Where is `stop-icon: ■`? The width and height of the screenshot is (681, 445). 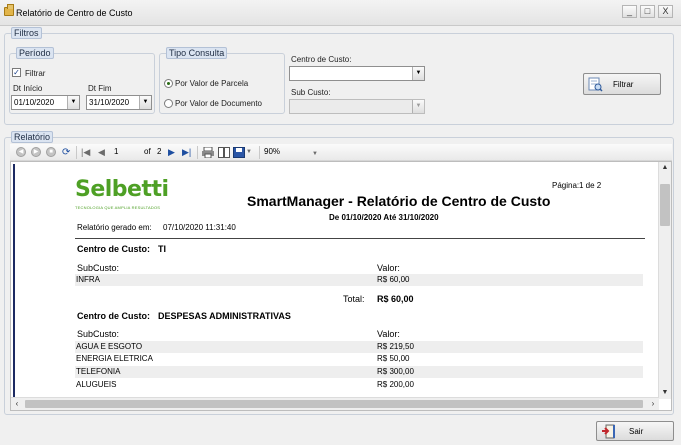 stop-icon: ■ is located at coordinates (51, 152).